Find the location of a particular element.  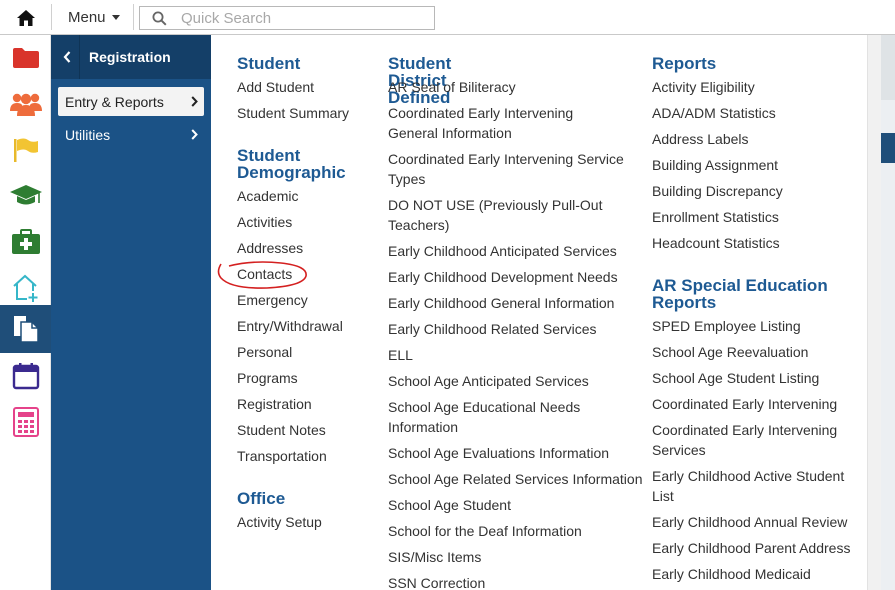

menu-label: Menu is located at coordinates (87, 17).